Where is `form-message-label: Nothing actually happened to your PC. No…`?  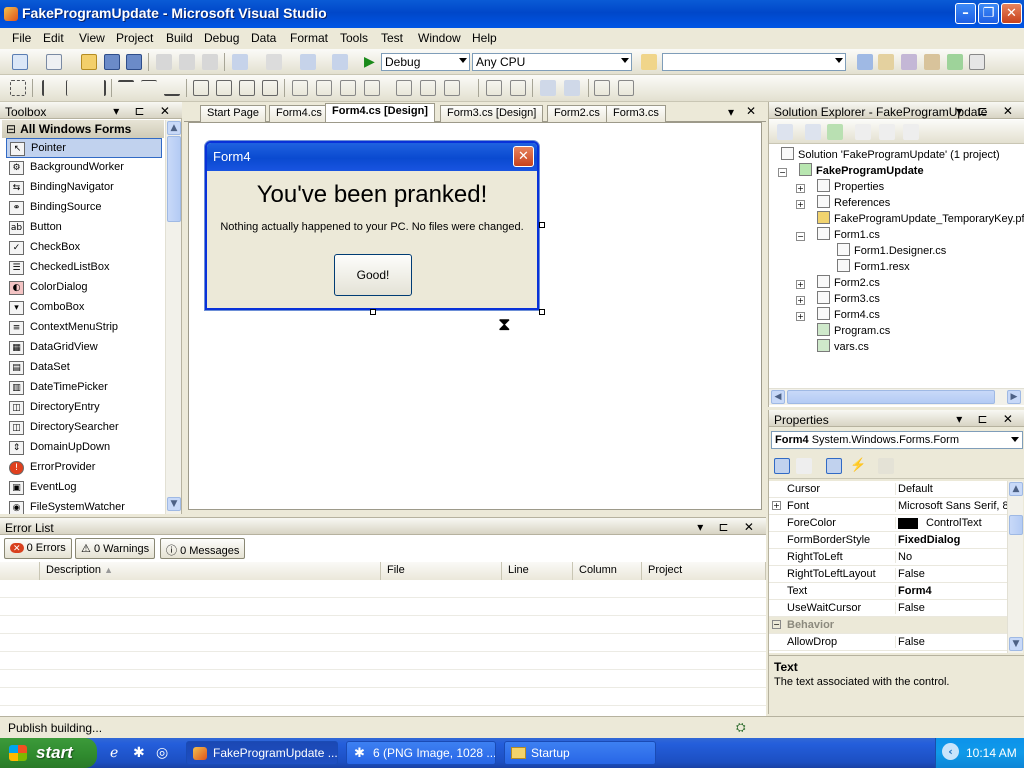 form-message-label: Nothing actually happened to your PC. No… is located at coordinates (372, 227).